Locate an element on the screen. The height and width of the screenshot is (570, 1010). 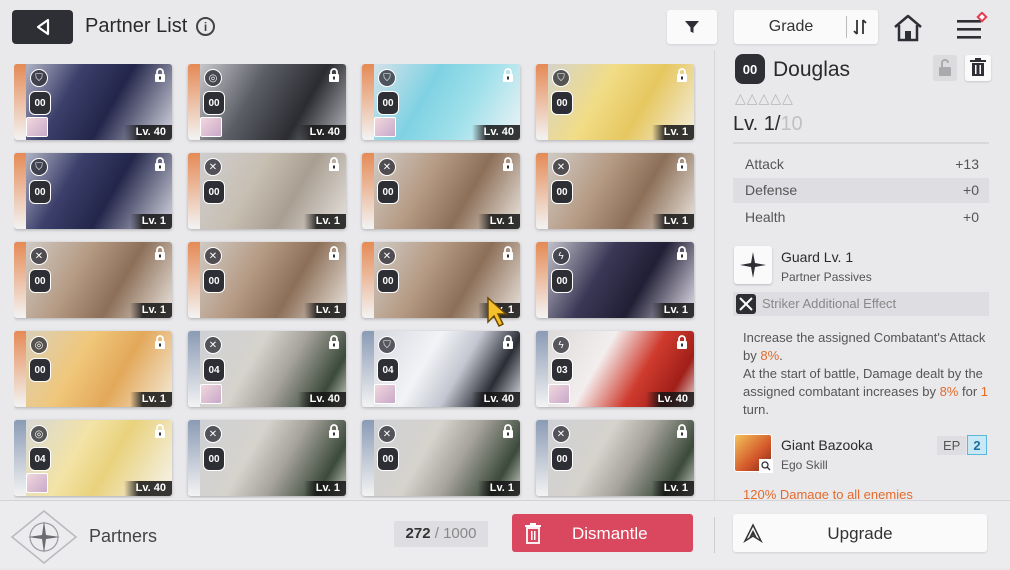
menu-button is located at coordinates (971, 26).